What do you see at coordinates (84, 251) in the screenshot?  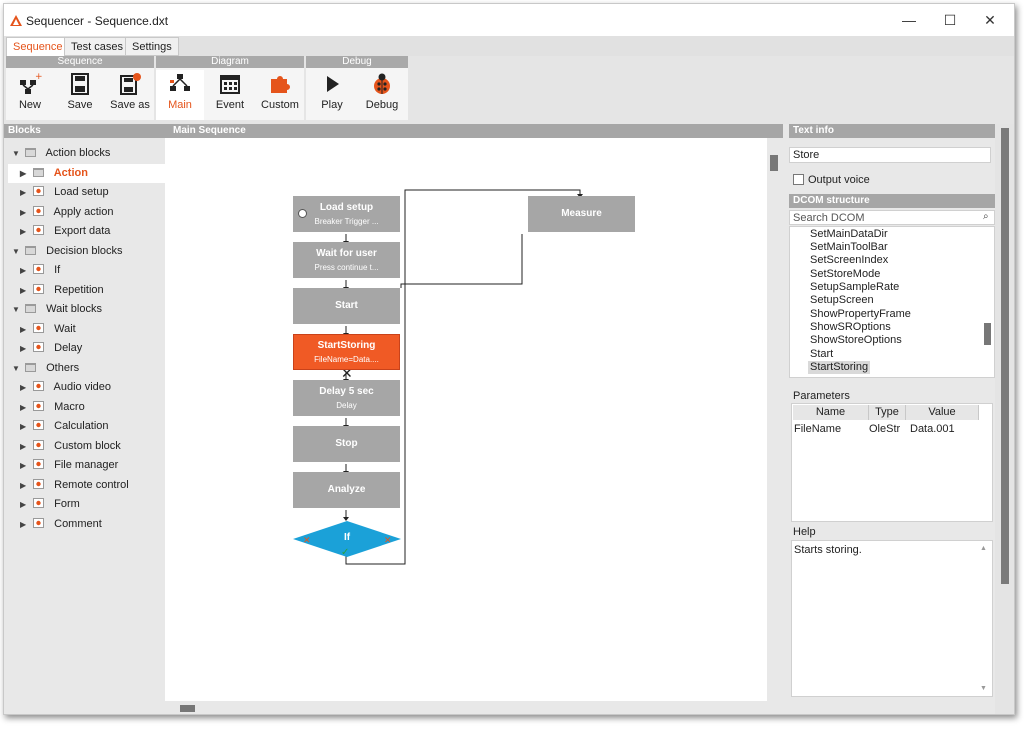 I see `tree-label: Decision blocks` at bounding box center [84, 251].